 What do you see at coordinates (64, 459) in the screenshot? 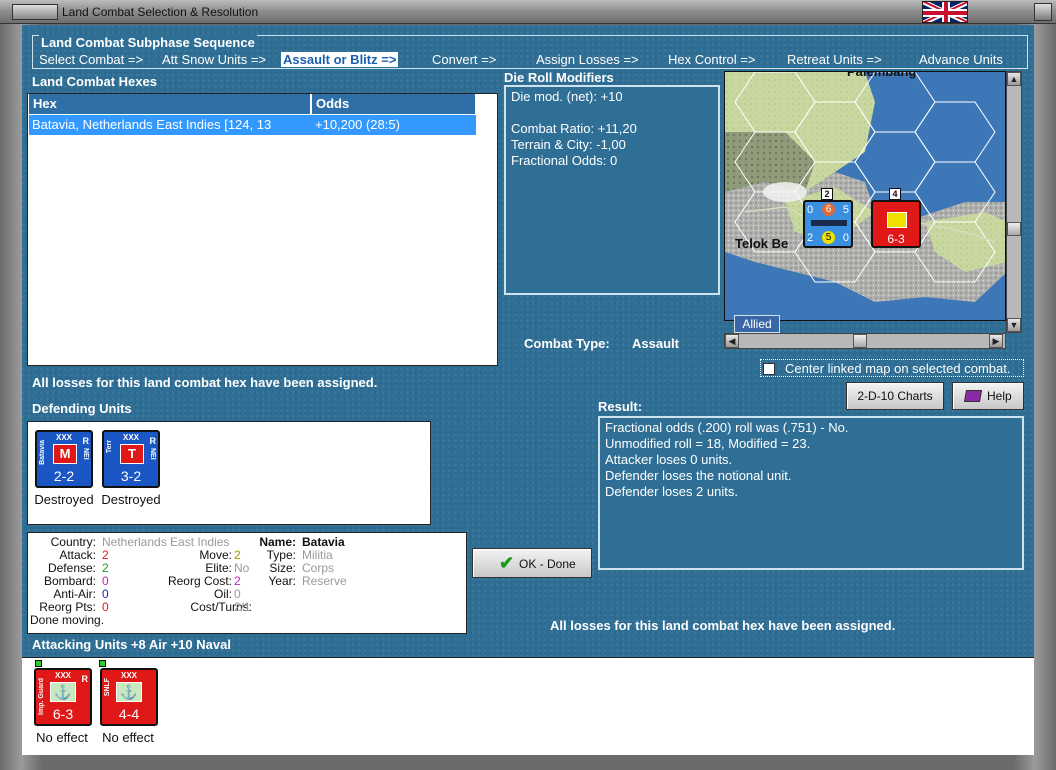
I see `defending-unit-batavia: XXX Batavia R NEI M 2-2` at bounding box center [64, 459].